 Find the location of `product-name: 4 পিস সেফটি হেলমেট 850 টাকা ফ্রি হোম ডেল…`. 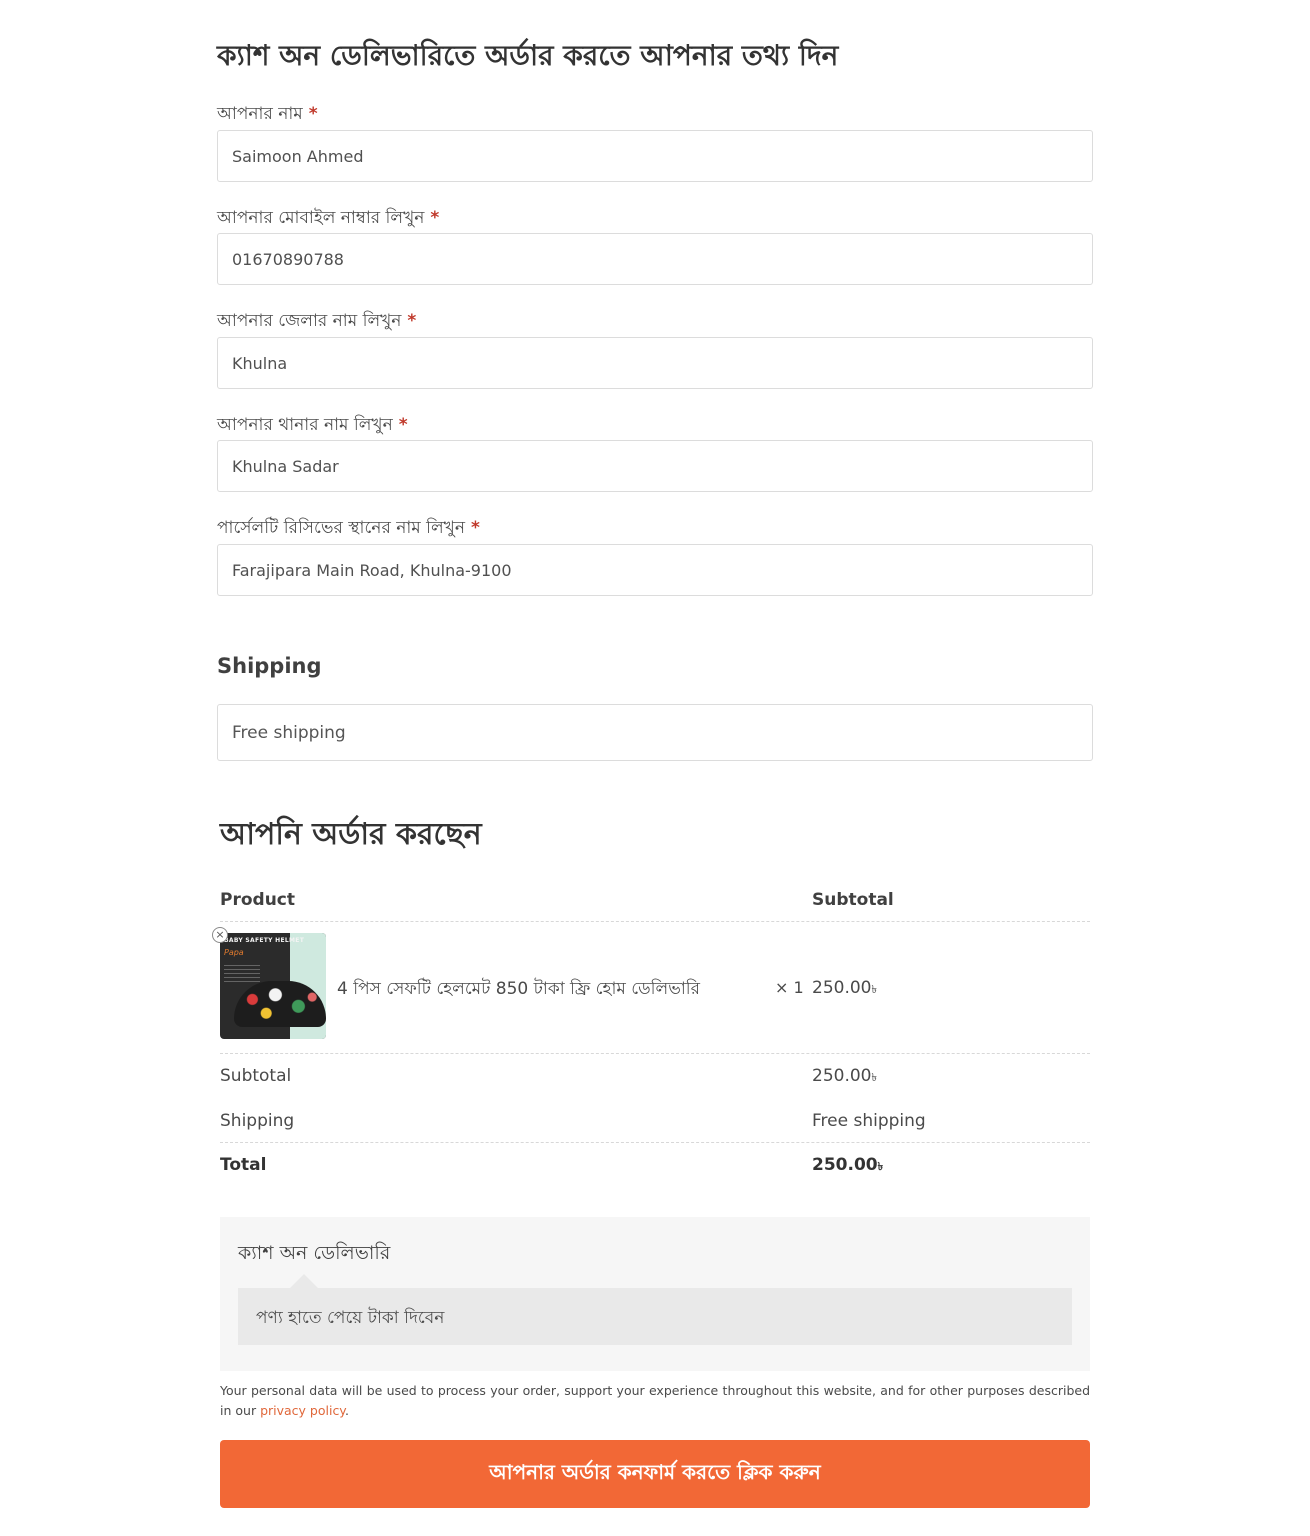

product-name: 4 পিস সেফটি হেলমেট 850 টাকা ফ্রি হোম ডেল… is located at coordinates (519, 989).